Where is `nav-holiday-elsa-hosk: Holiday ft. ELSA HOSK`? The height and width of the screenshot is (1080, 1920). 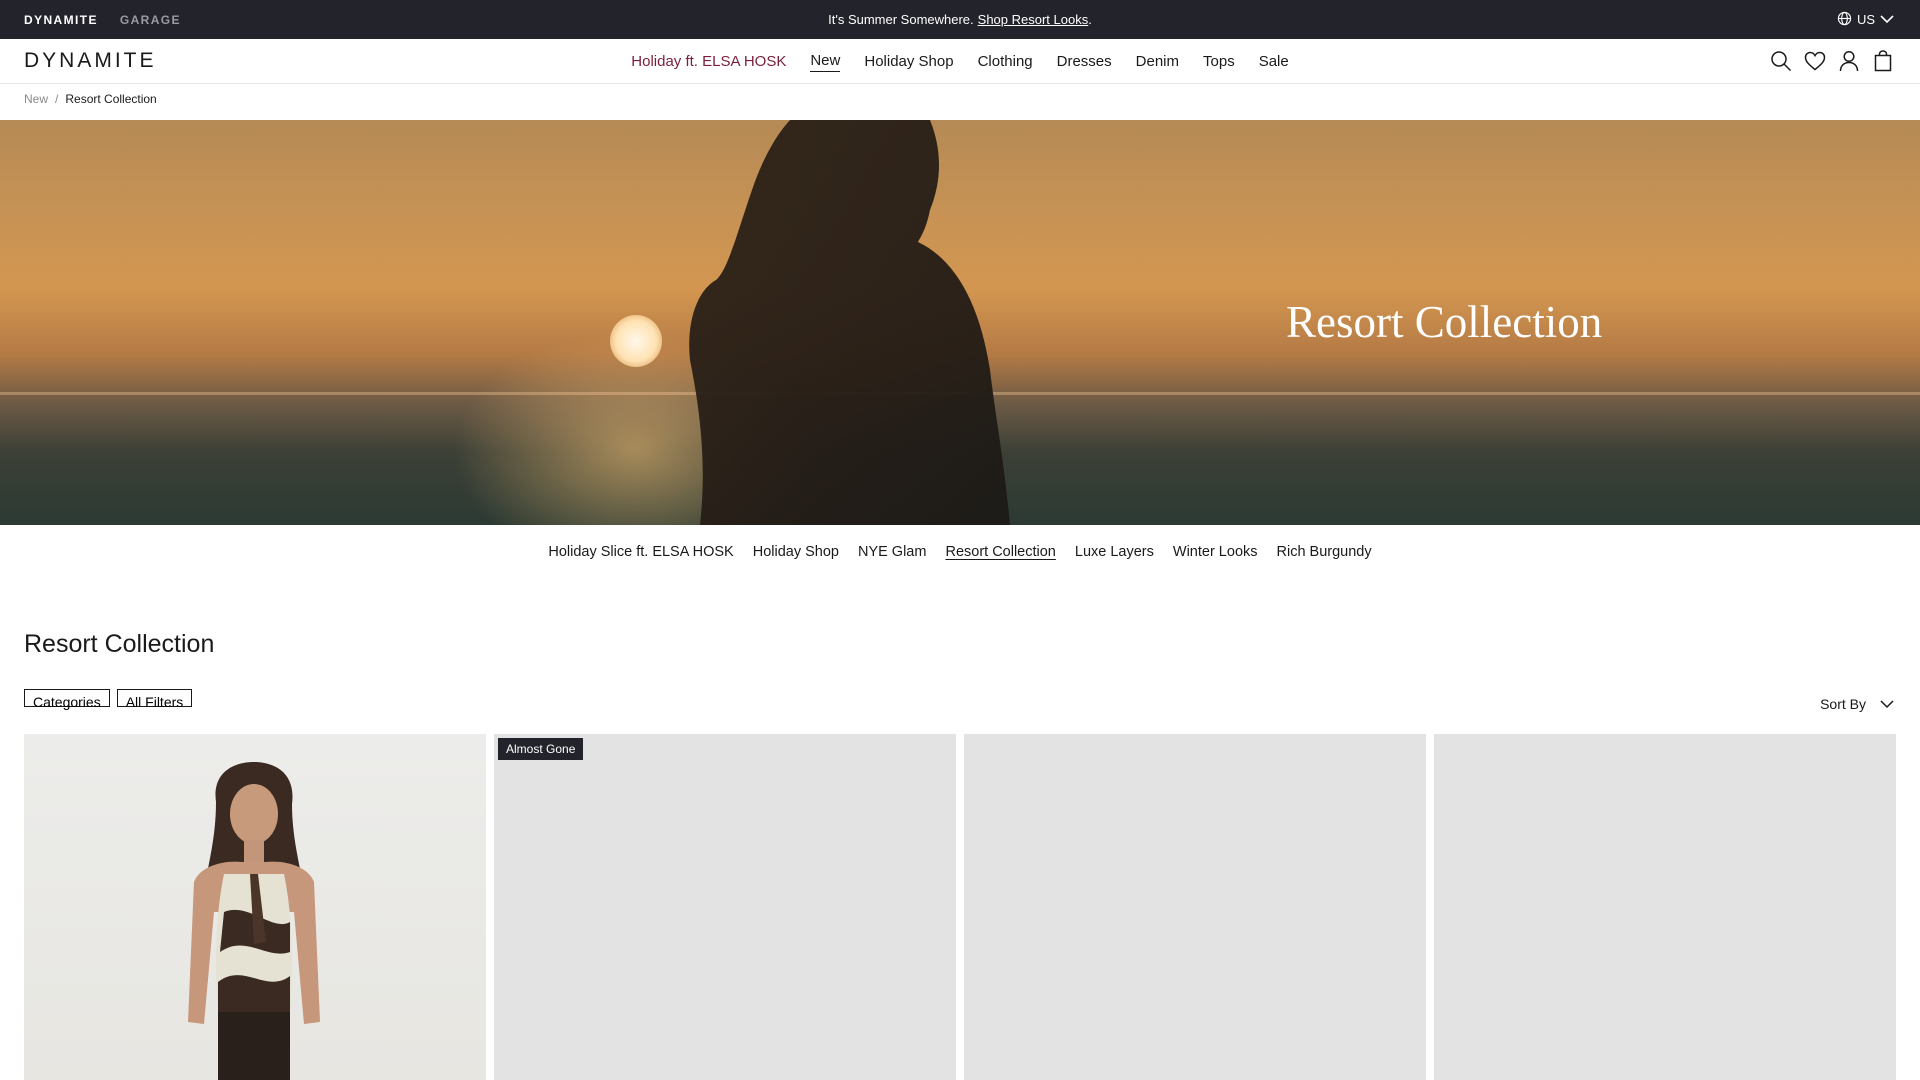
nav-holiday-elsa-hosk: Holiday ft. ELSA HOSK is located at coordinates (708, 61).